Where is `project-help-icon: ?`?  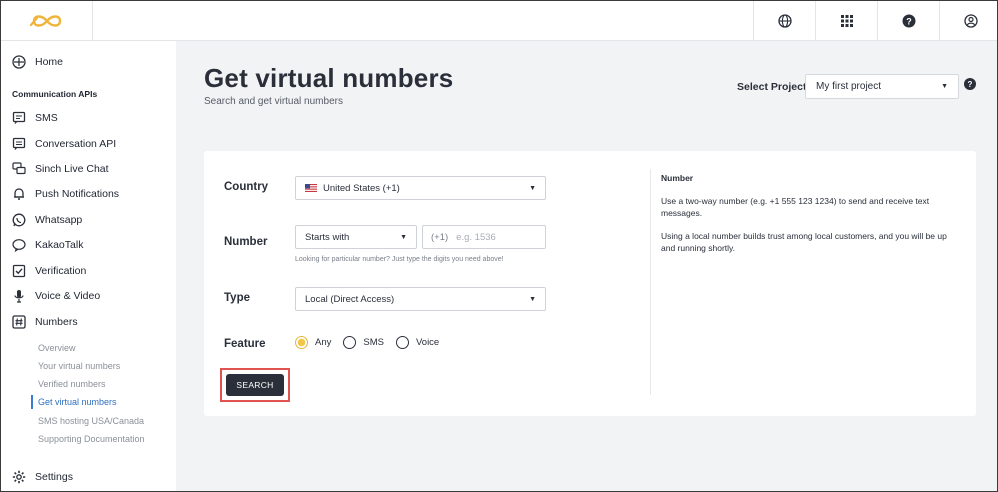
project-help-icon: ? is located at coordinates (970, 84).